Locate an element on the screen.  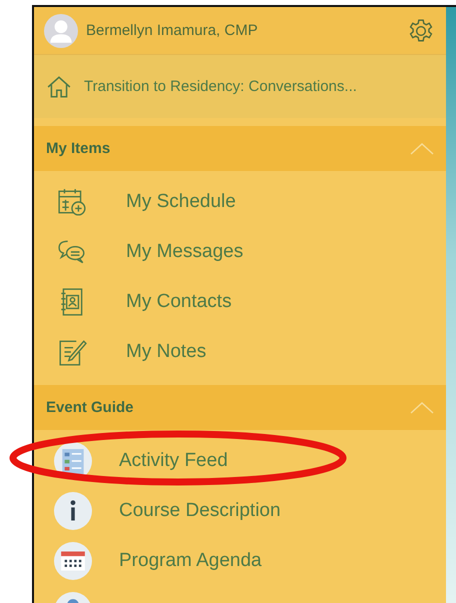
calendar-add-icon is located at coordinates (72, 202).